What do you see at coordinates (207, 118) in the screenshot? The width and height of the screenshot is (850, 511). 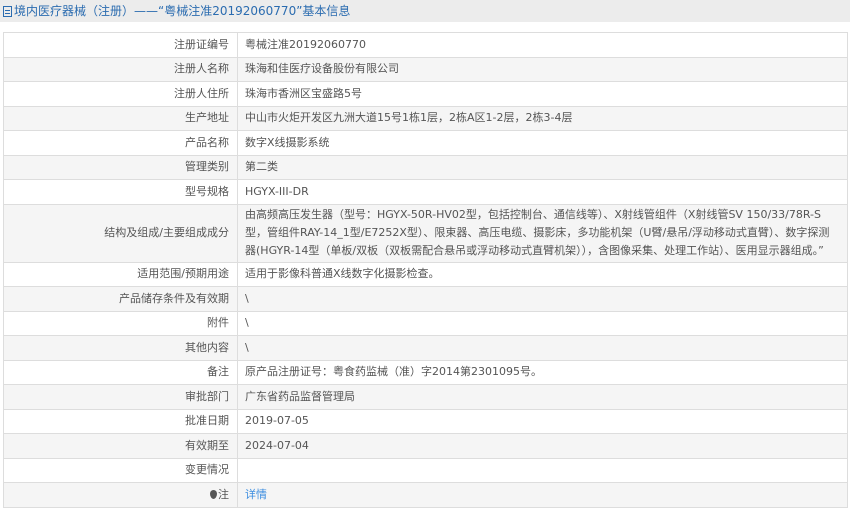 I see `field-label-text: 生产地址` at bounding box center [207, 118].